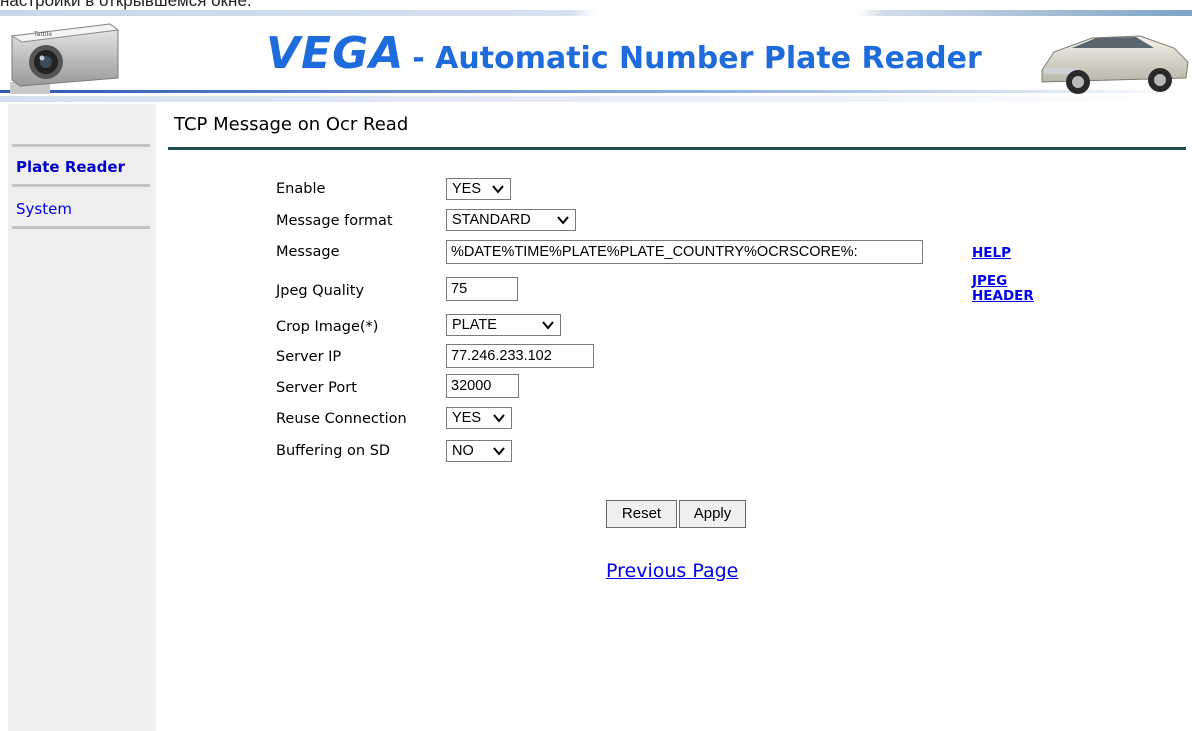  Describe the element at coordinates (712, 514) in the screenshot. I see `apply-button: Apply` at that location.